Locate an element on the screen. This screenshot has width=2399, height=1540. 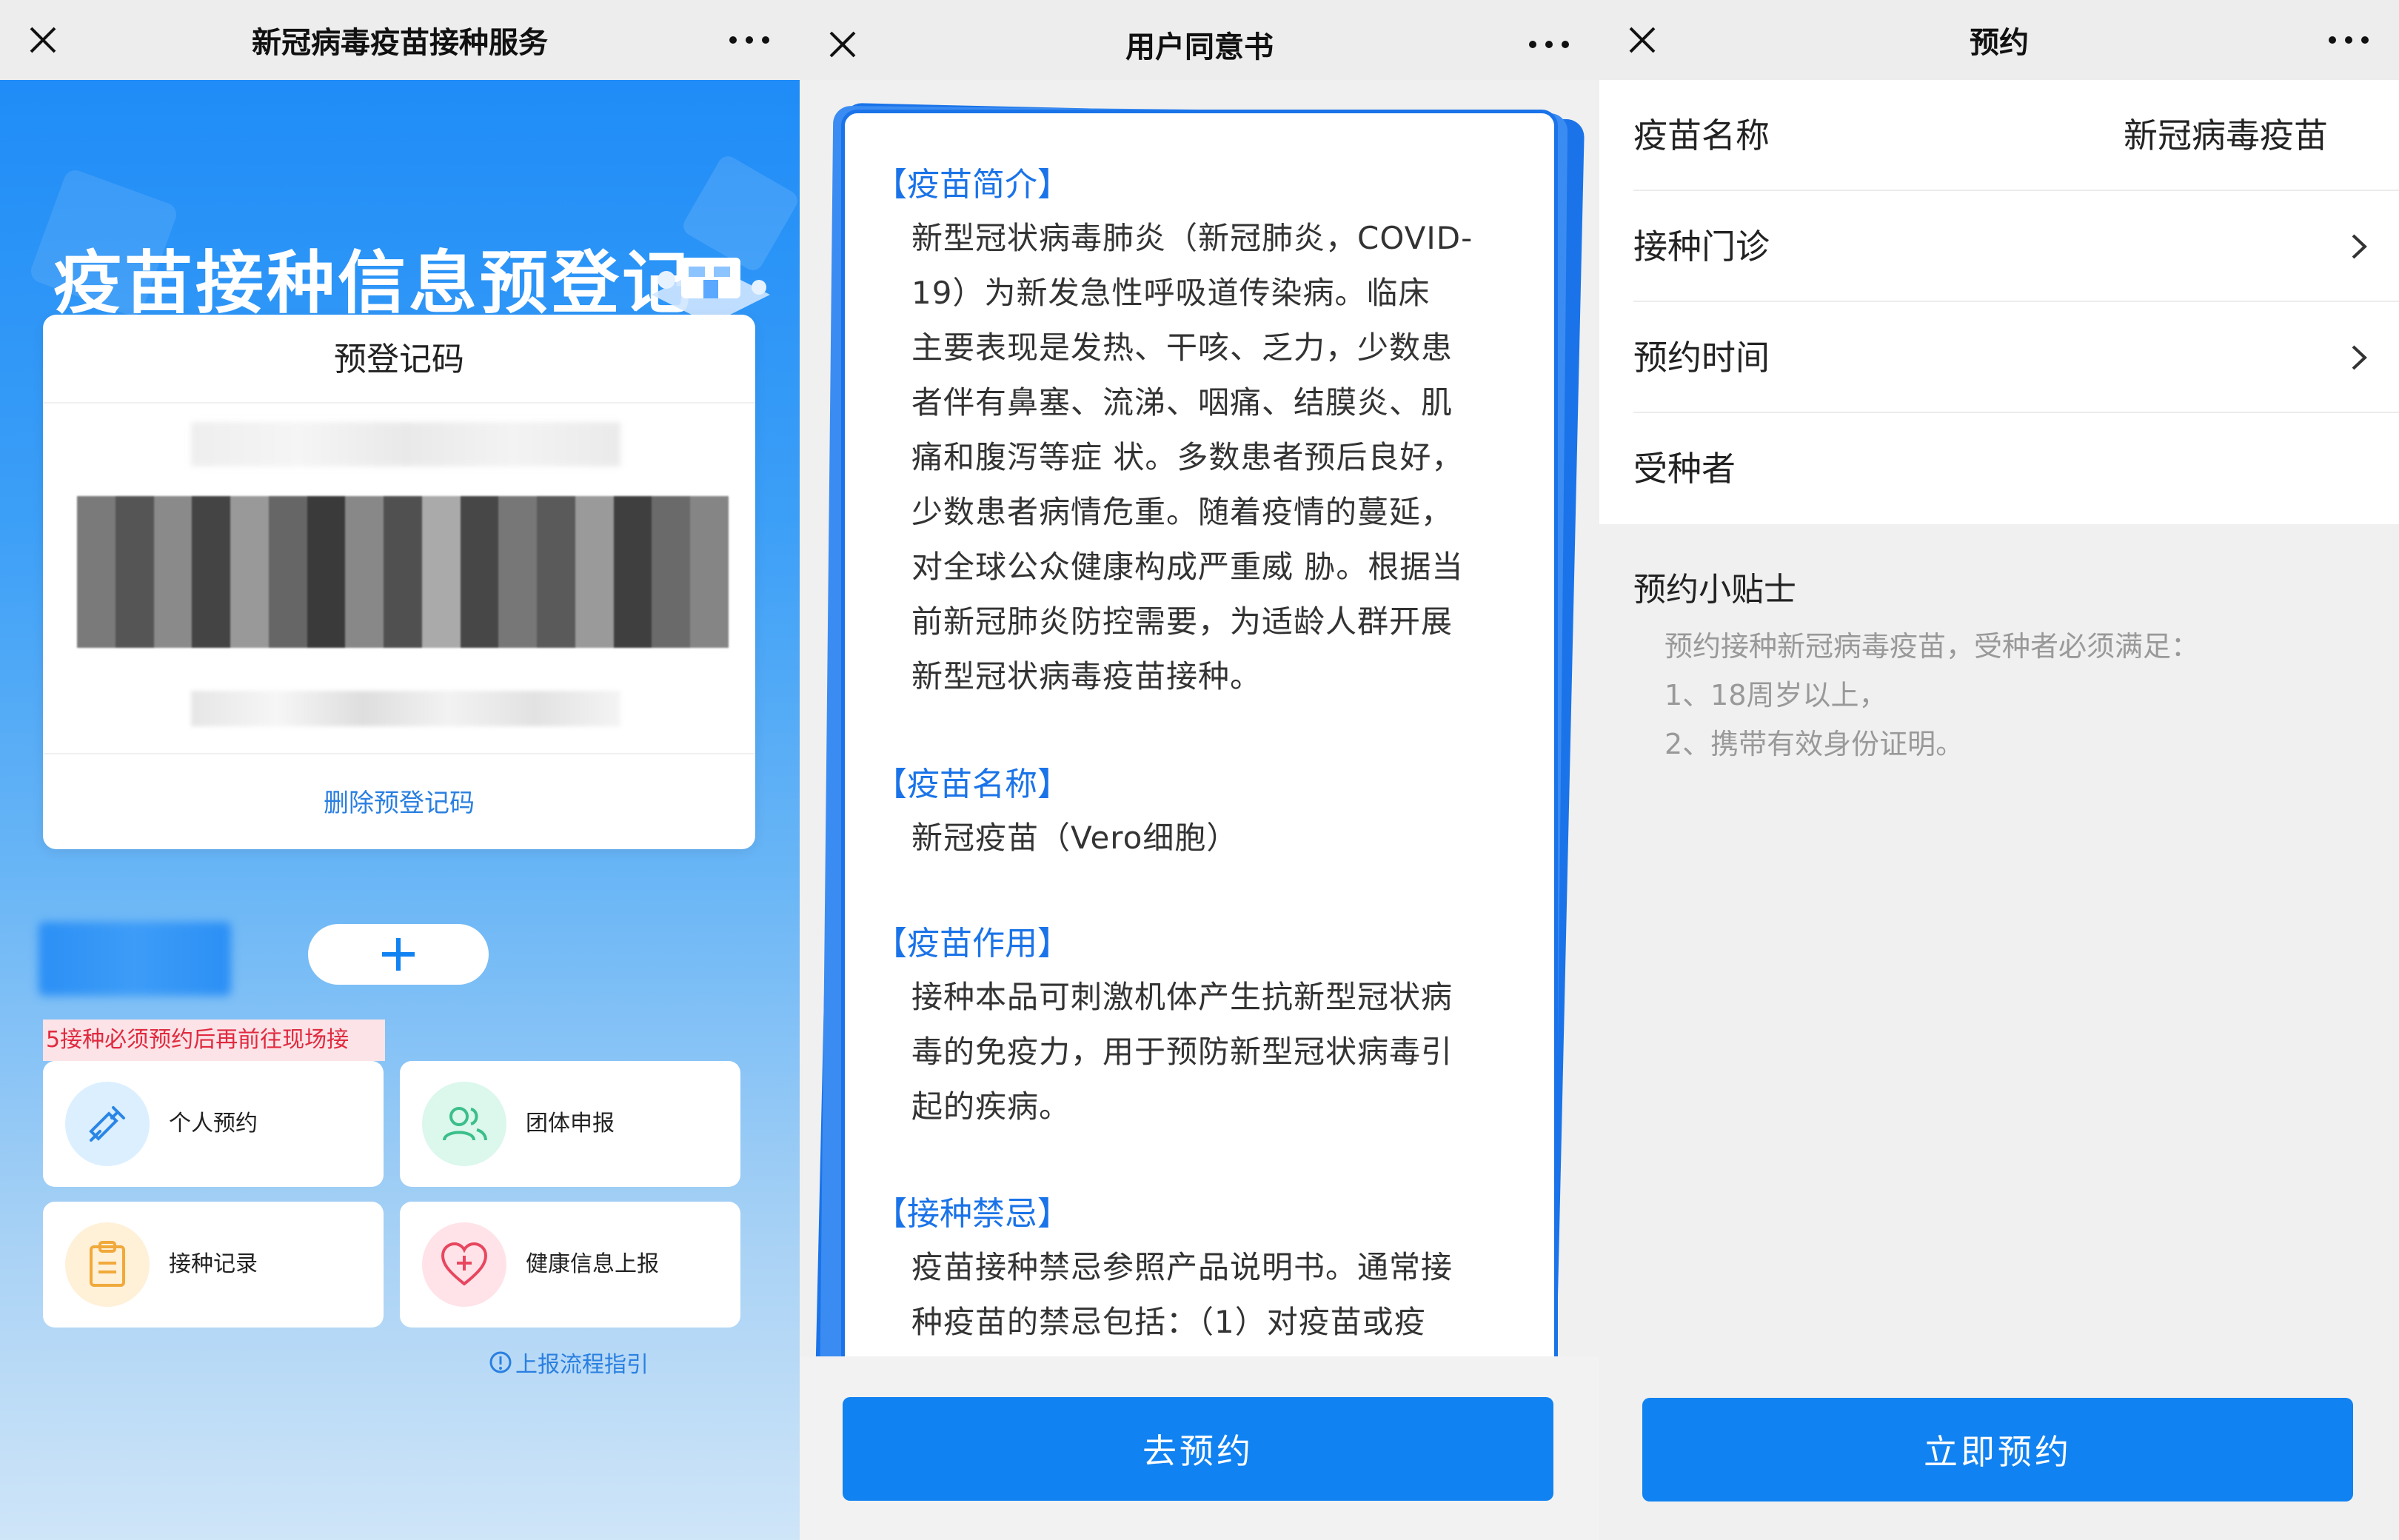
section-body: 接种本品可刺激机体产生抗新型冠状病 毒的免疫力，用于预防新型冠状病毒引 起的疾病。 is located at coordinates (1215, 1052).